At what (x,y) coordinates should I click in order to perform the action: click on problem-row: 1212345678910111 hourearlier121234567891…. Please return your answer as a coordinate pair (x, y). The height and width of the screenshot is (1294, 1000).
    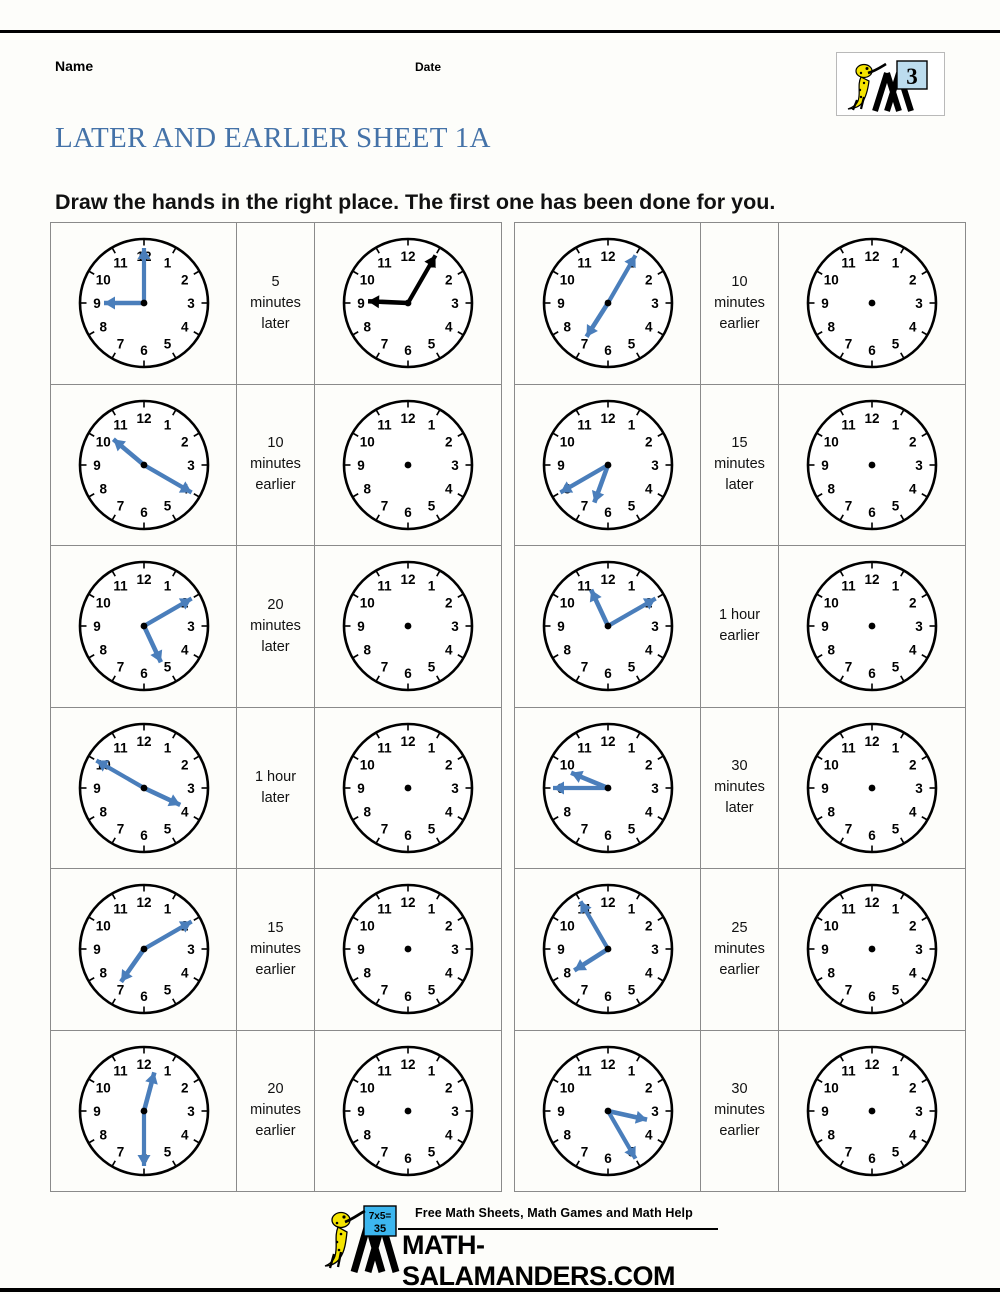
    Looking at the image, I should click on (740, 627).